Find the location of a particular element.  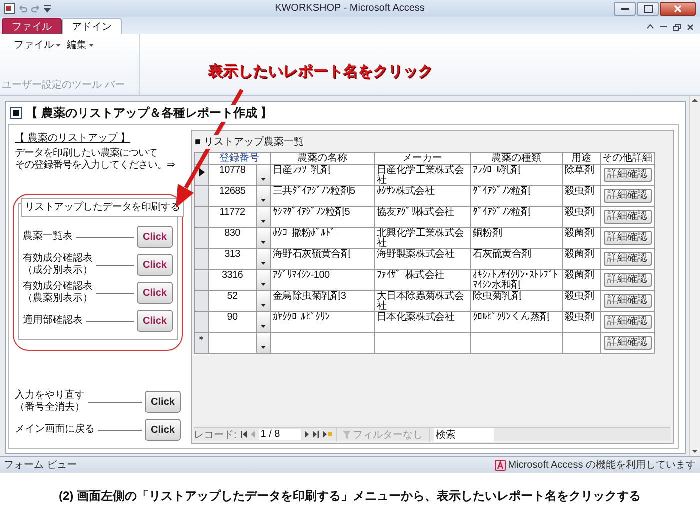

report-label: メイン画面に戻る is located at coordinates (55, 430).